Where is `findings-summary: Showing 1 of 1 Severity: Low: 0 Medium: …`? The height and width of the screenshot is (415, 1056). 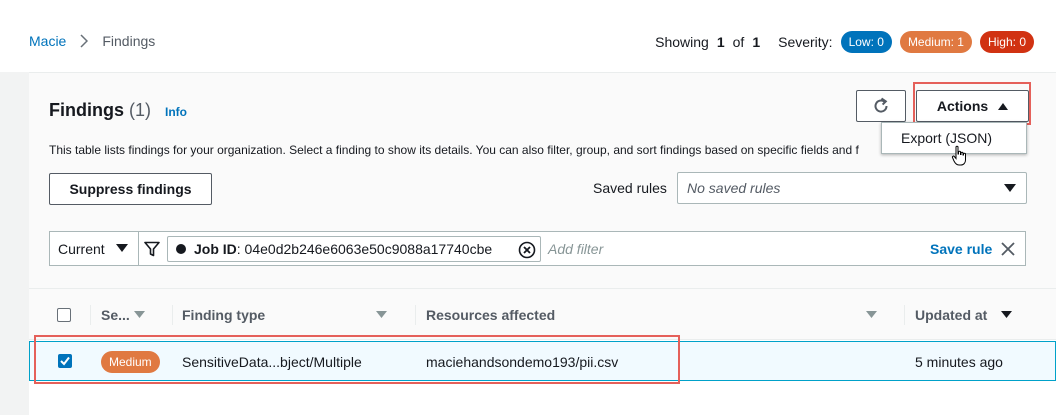
findings-summary: Showing 1 of 1 Severity: Low: 0 Medium: … is located at coordinates (844, 42).